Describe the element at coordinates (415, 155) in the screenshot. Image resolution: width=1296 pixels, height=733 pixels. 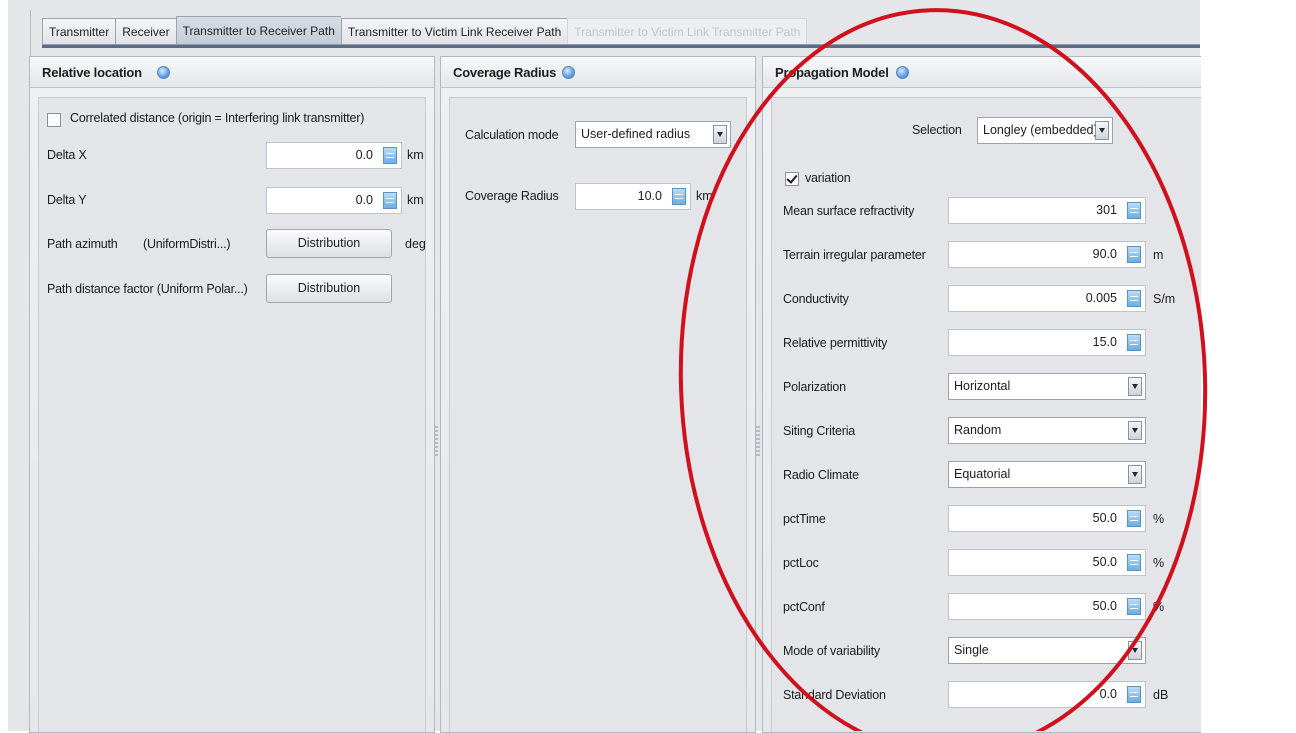
I see `delta-x-unit: km` at that location.